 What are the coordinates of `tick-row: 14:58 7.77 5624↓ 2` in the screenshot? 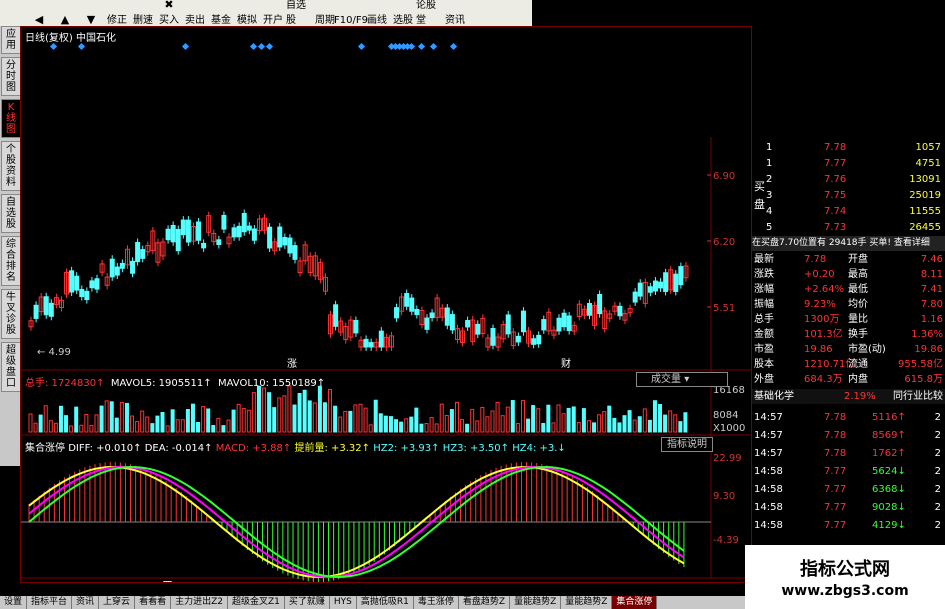 It's located at (848, 472).